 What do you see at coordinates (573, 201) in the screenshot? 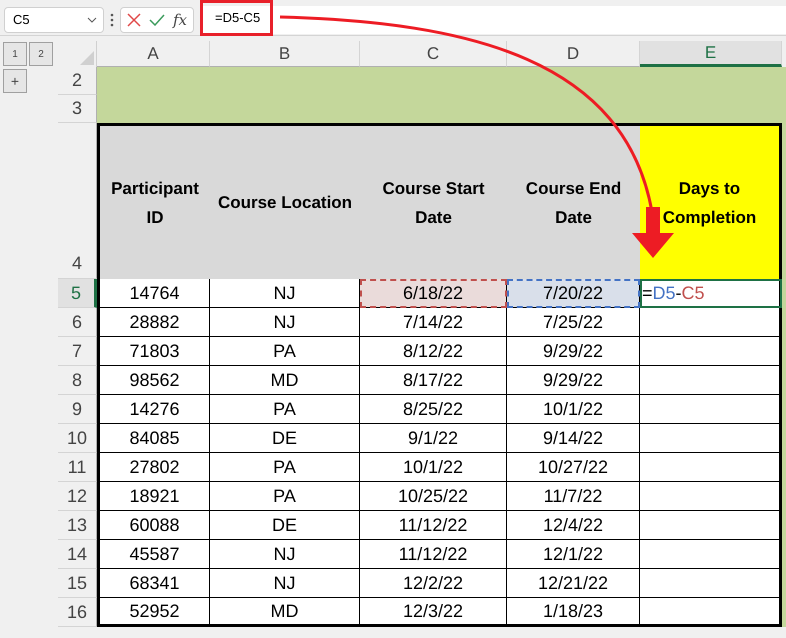
I see `column-title-cell: Course End Date` at bounding box center [573, 201].